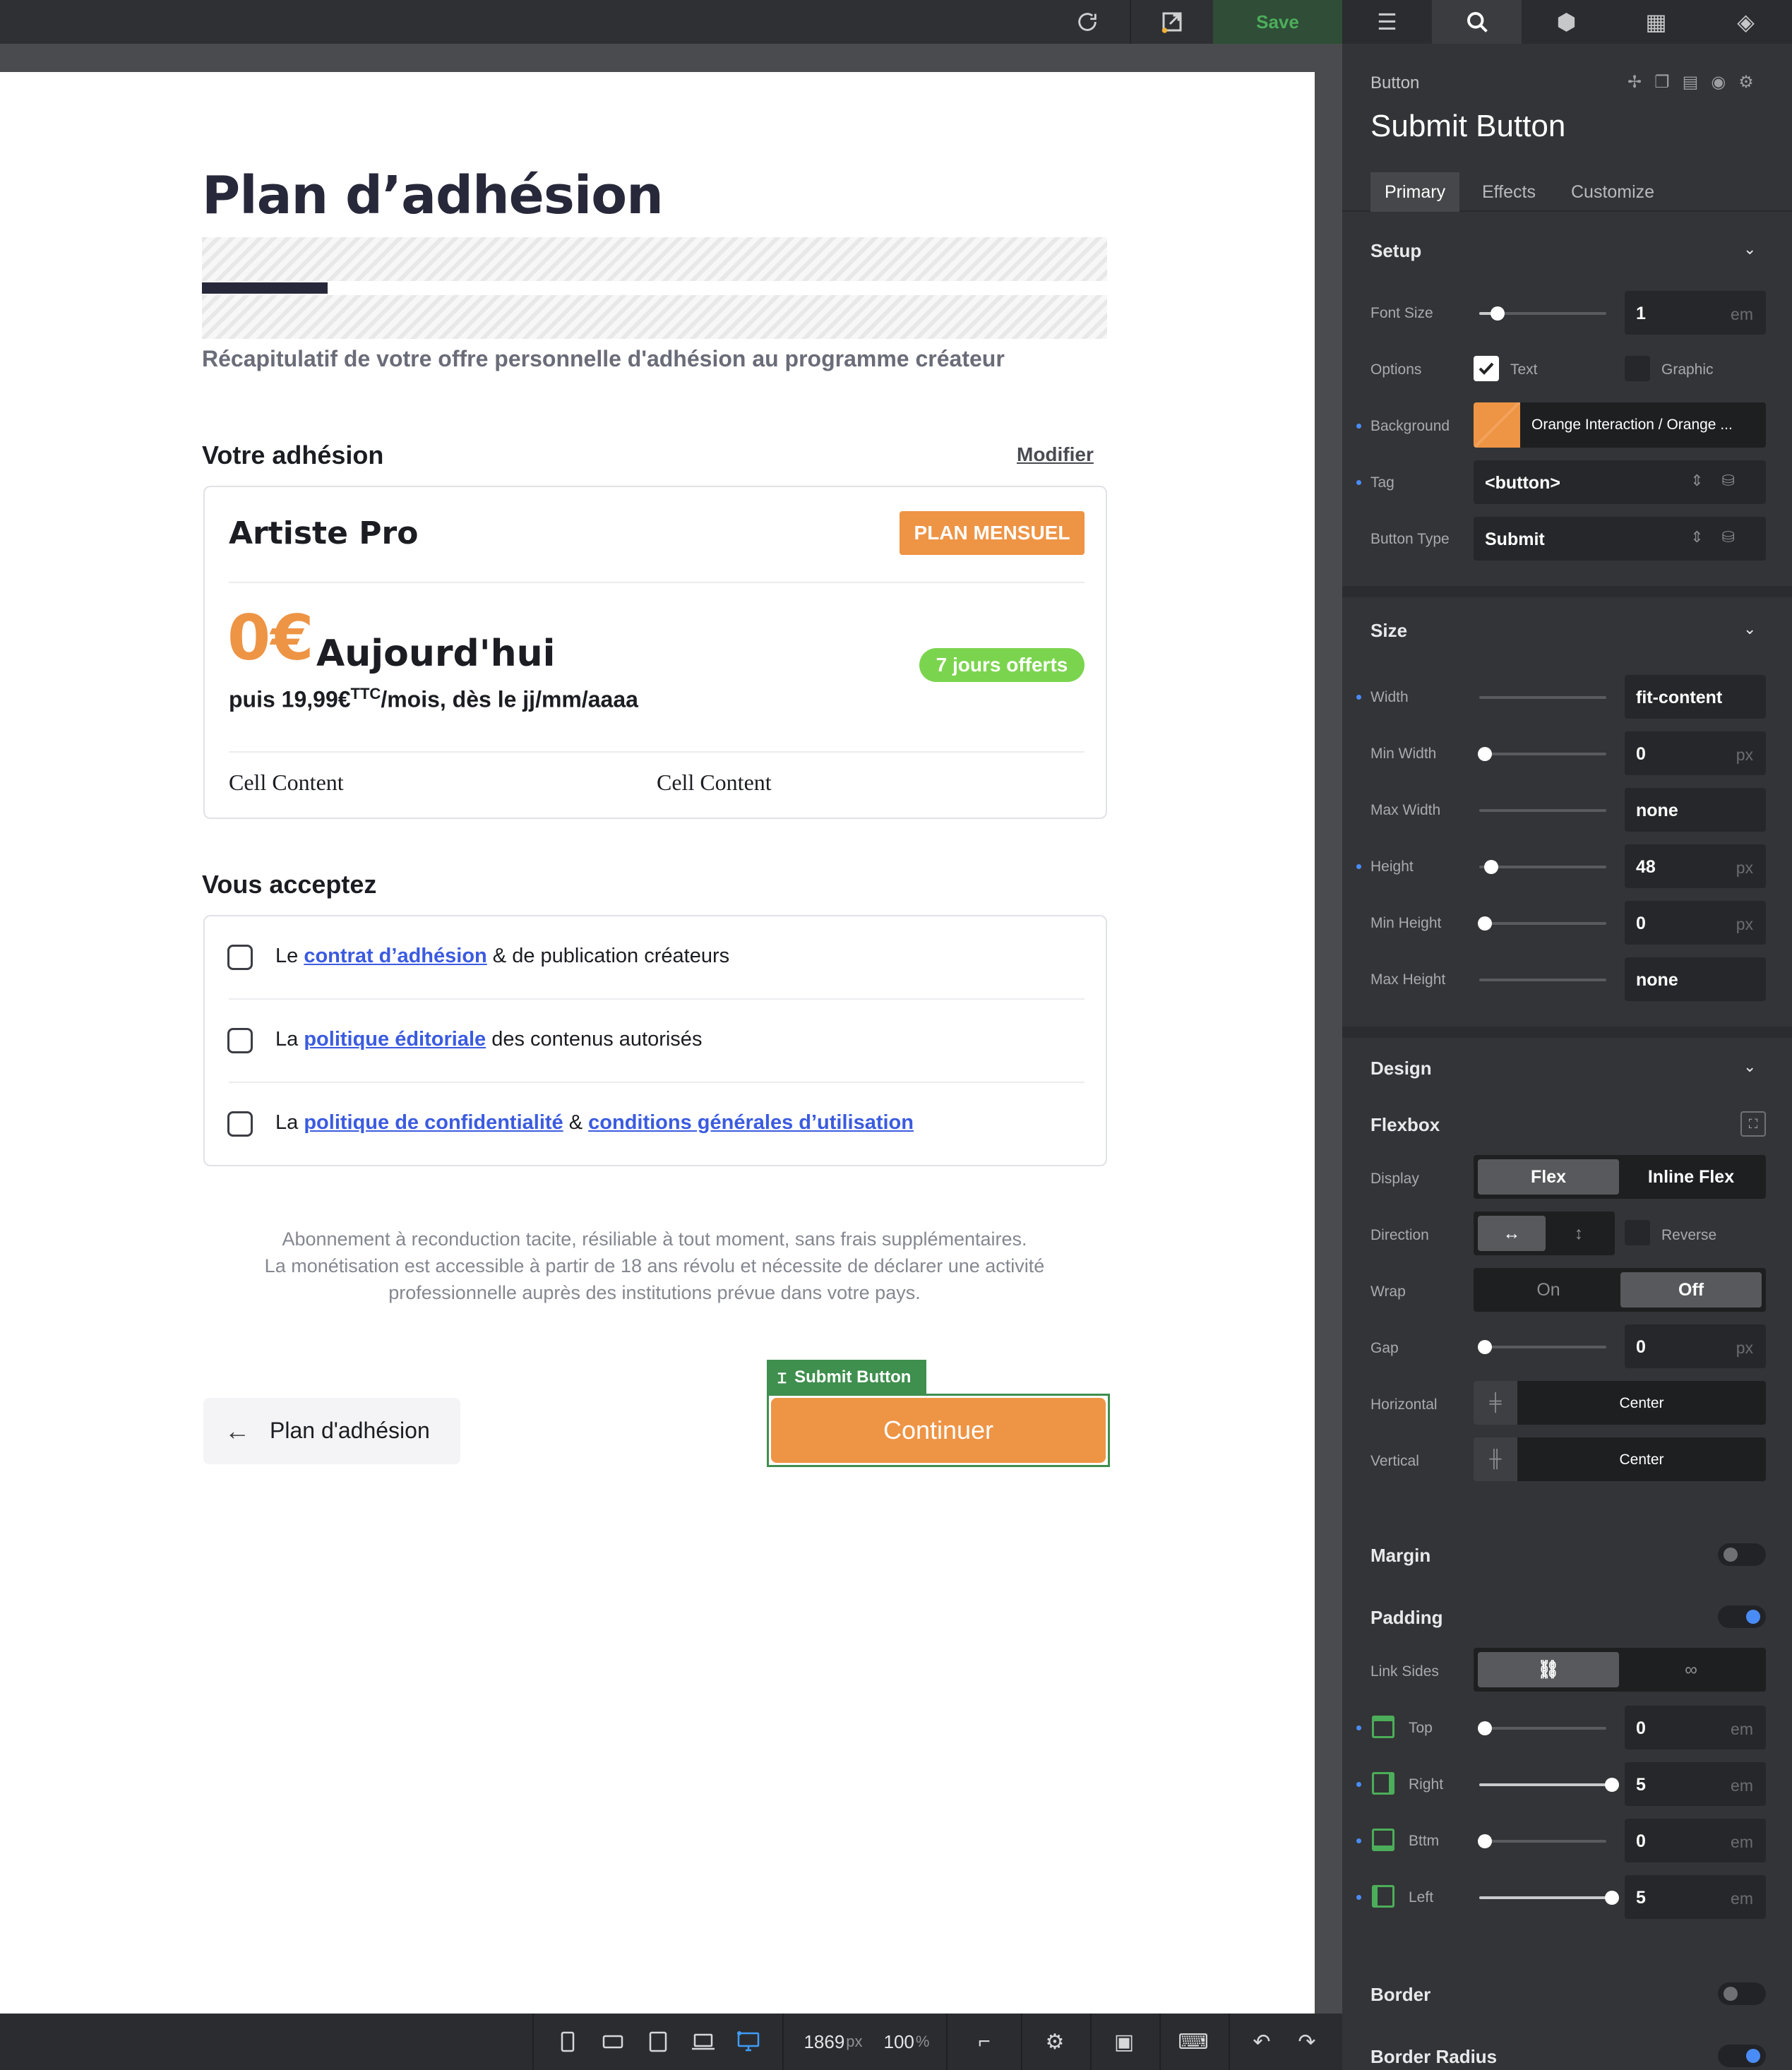  I want to click on privacy-policy-link: politique de confidentialité, so click(433, 1122).